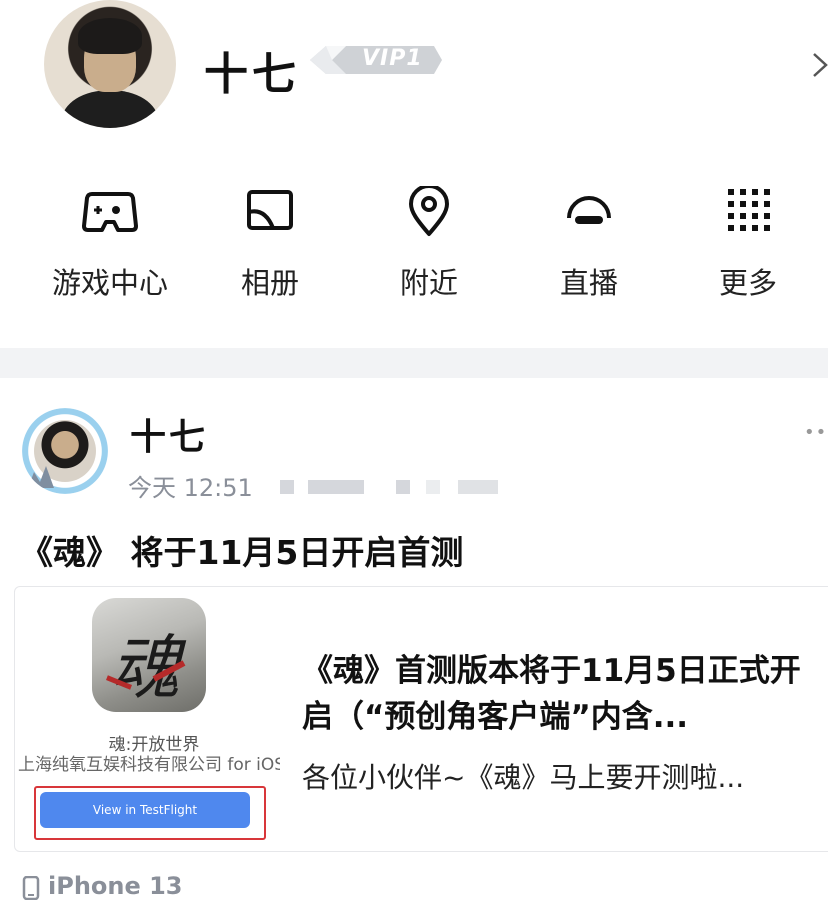 This screenshot has height=902, width=828. What do you see at coordinates (169, 434) in the screenshot?
I see `post-author-name: 十七` at bounding box center [169, 434].